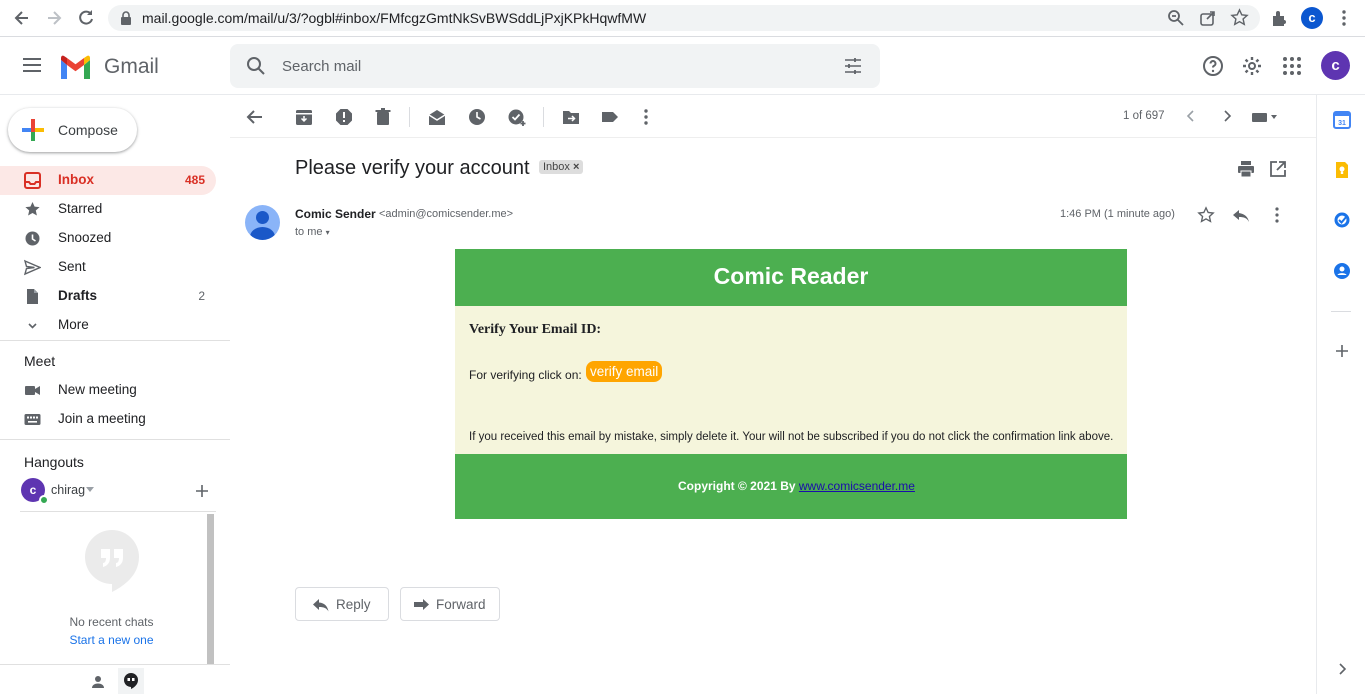 This screenshot has height=694, width=1365. Describe the element at coordinates (108, 296) in the screenshot. I see `sidebar-item-drafts: Drafts 2` at that location.